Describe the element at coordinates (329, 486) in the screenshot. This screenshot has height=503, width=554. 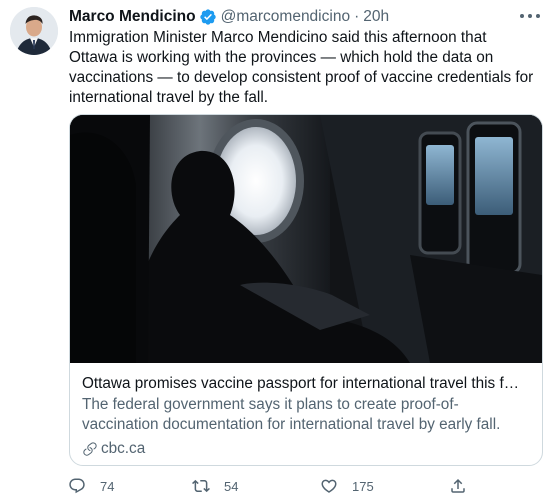
I see `heart-icon` at that location.